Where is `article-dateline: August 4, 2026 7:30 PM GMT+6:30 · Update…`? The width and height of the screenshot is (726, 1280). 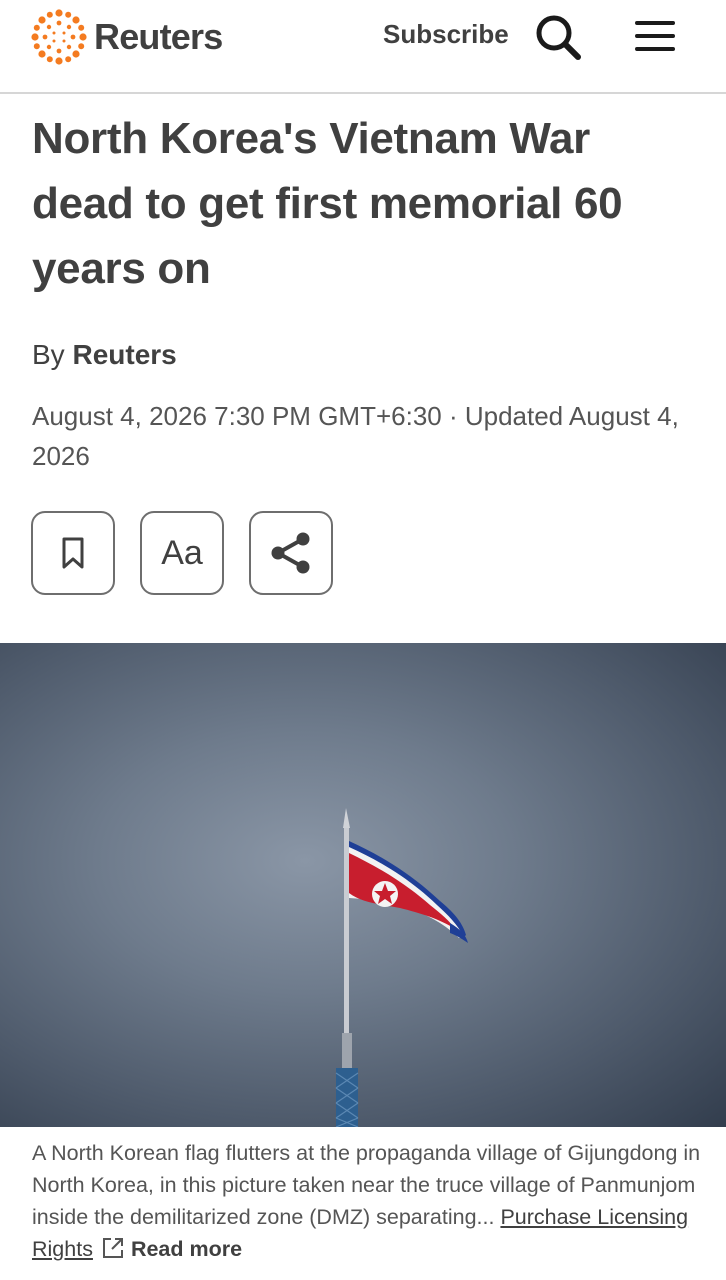 article-dateline: August 4, 2026 7:30 PM GMT+6:30 · Update… is located at coordinates (355, 436).